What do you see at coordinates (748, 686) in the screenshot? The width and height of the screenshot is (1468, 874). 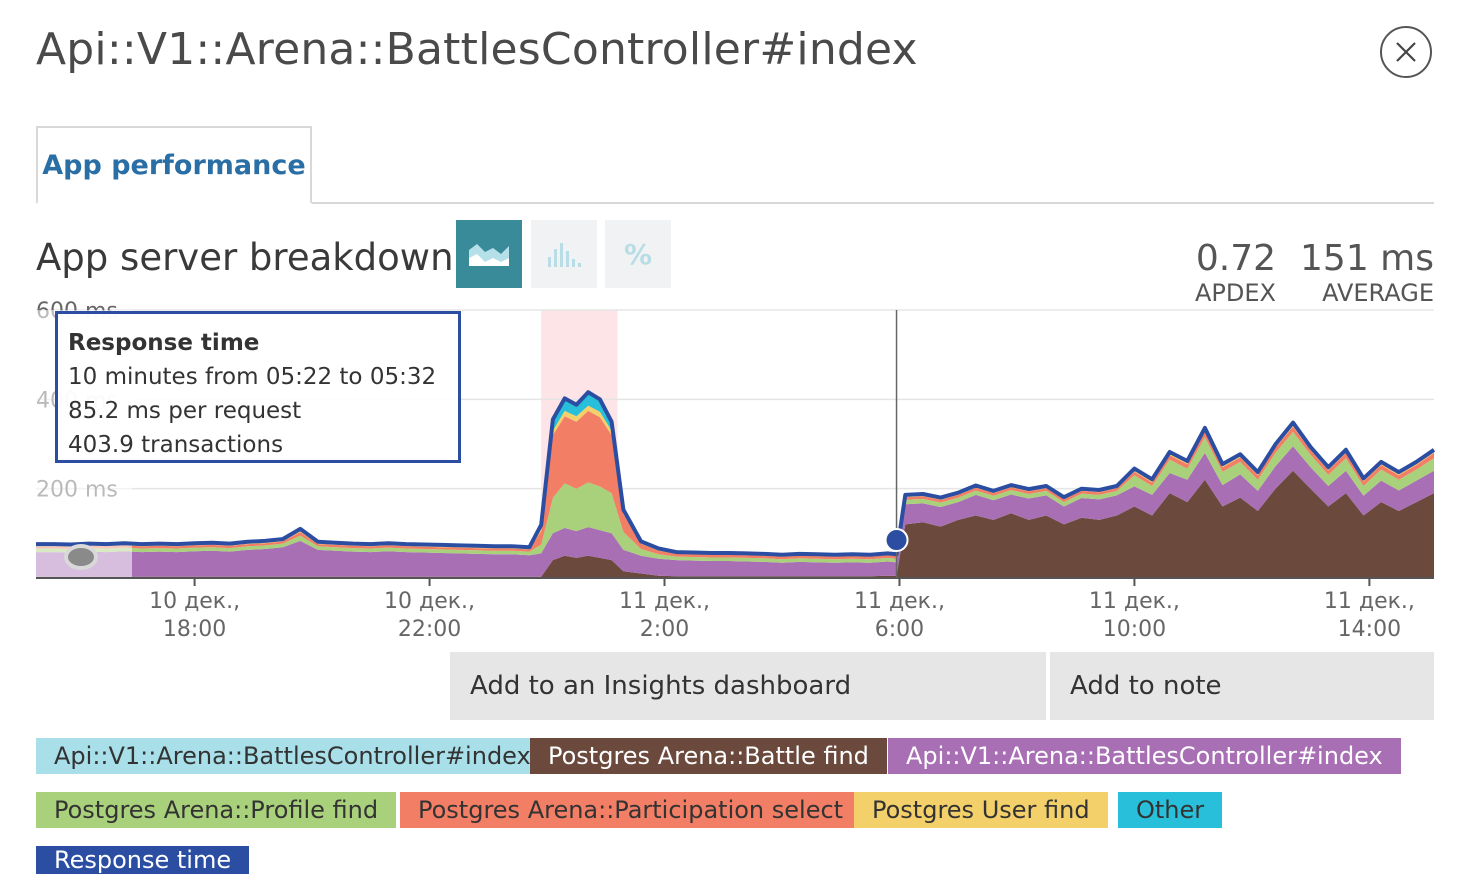 I see `add-to-insights-dashboard-button: Add to an Insights dashboard` at bounding box center [748, 686].